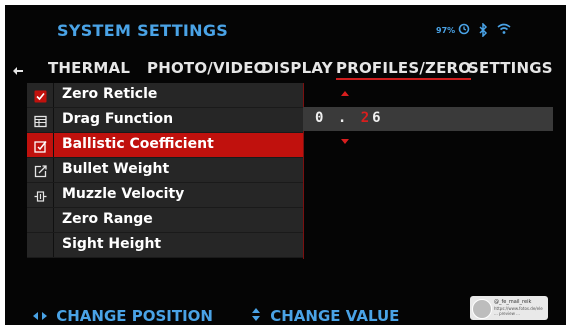  Describe the element at coordinates (40, 195) in the screenshot. I see `velocity-icon` at that location.